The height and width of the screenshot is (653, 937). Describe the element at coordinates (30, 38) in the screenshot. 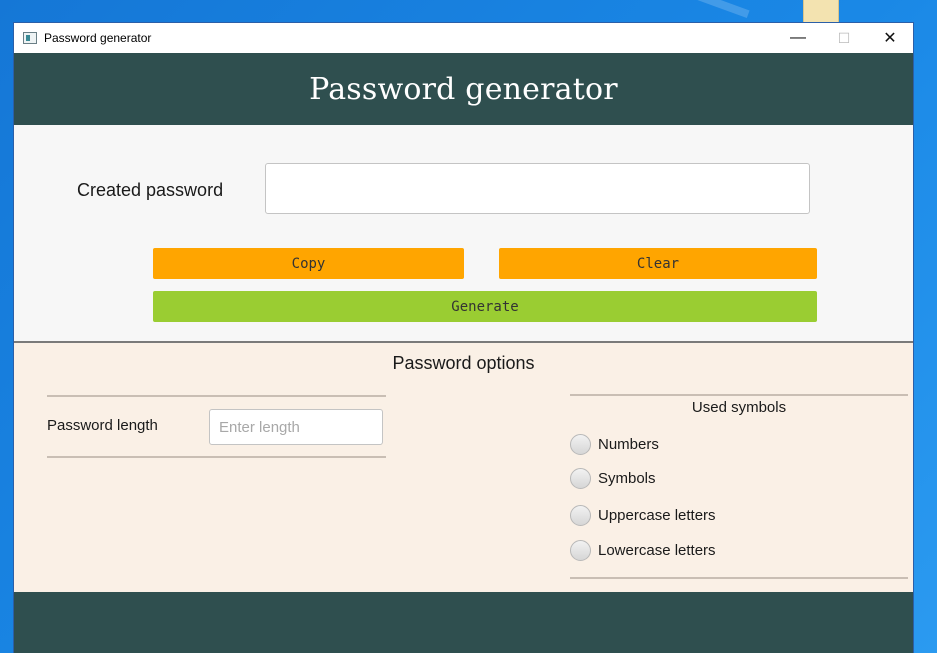

I see `app-icon` at that location.